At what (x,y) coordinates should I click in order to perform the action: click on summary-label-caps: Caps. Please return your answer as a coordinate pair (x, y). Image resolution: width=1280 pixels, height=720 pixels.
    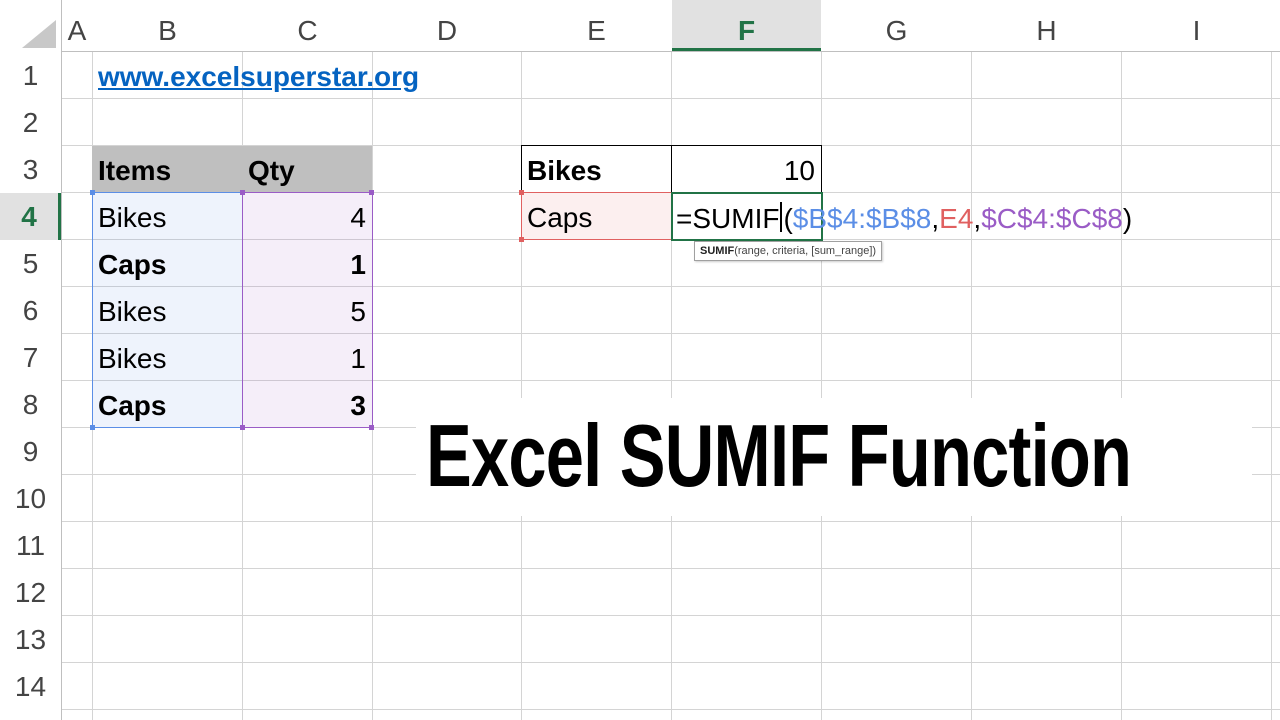
    Looking at the image, I should click on (596, 216).